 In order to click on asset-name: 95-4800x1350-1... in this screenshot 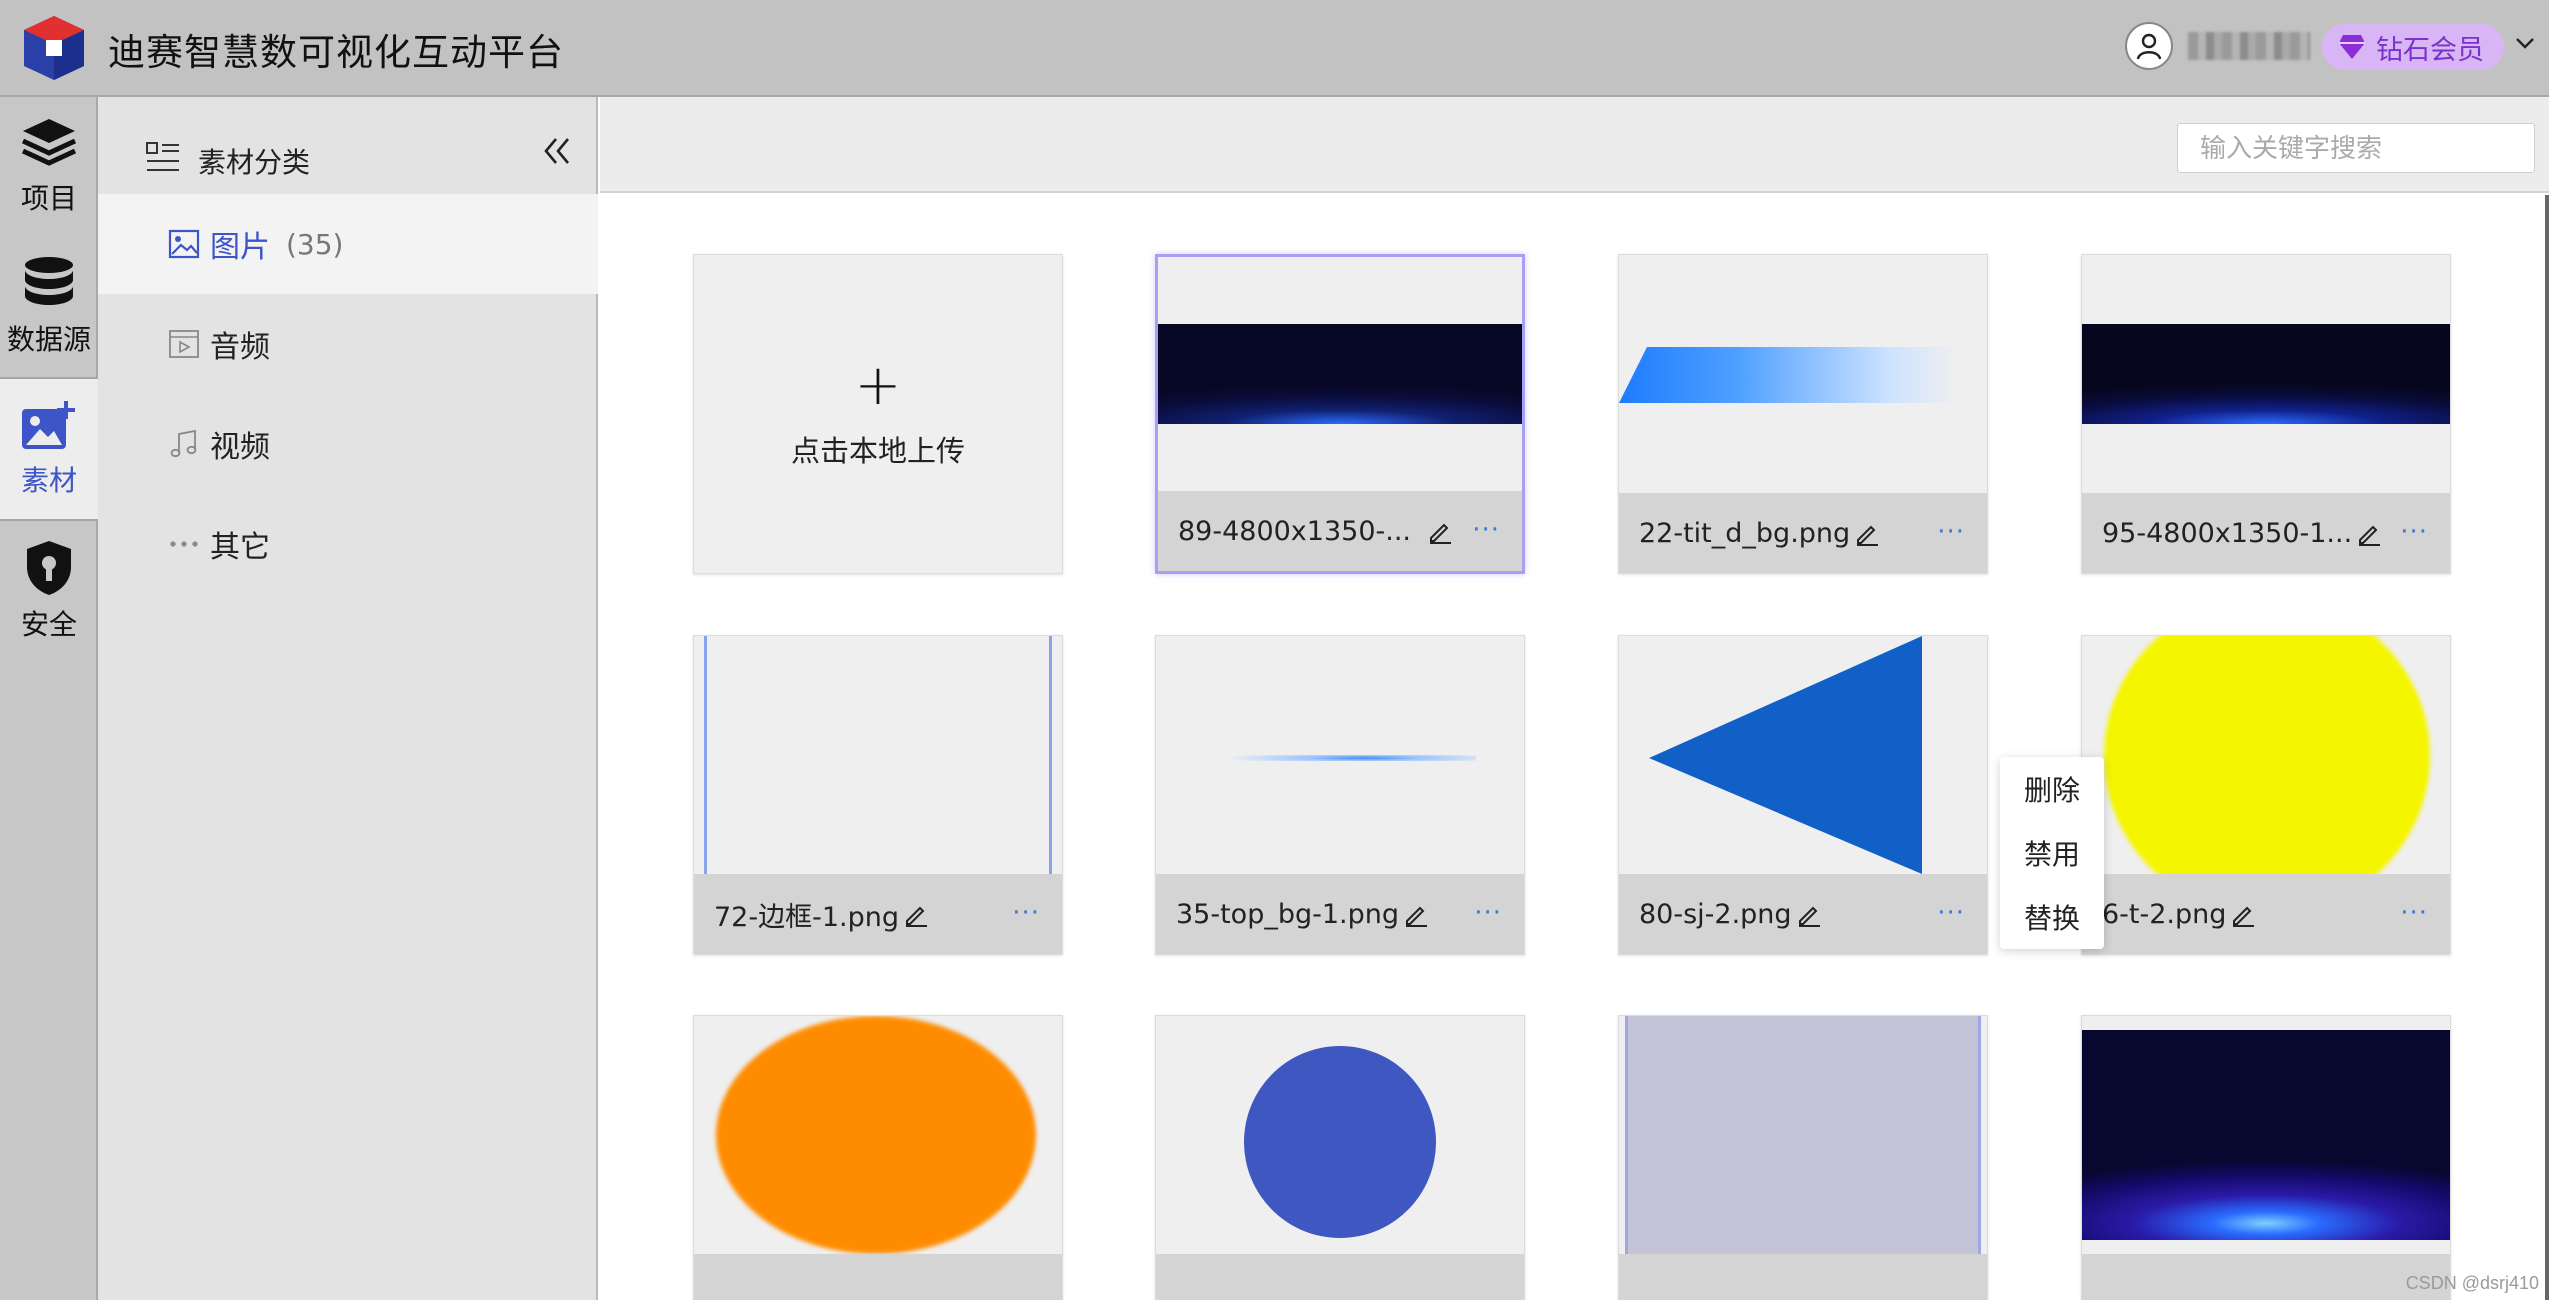, I will do `click(2227, 533)`.